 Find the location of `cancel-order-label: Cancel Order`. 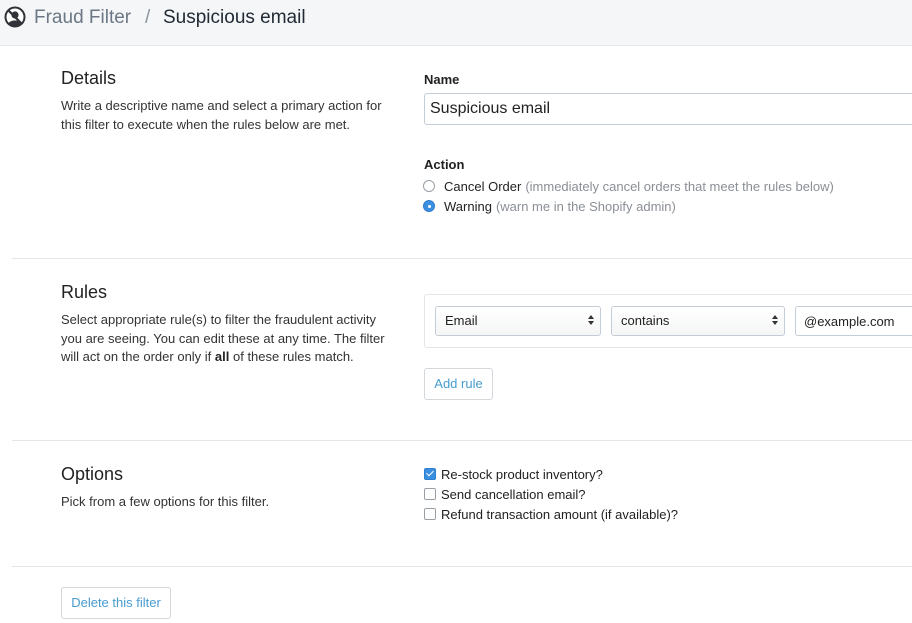

cancel-order-label: Cancel Order is located at coordinates (483, 186).